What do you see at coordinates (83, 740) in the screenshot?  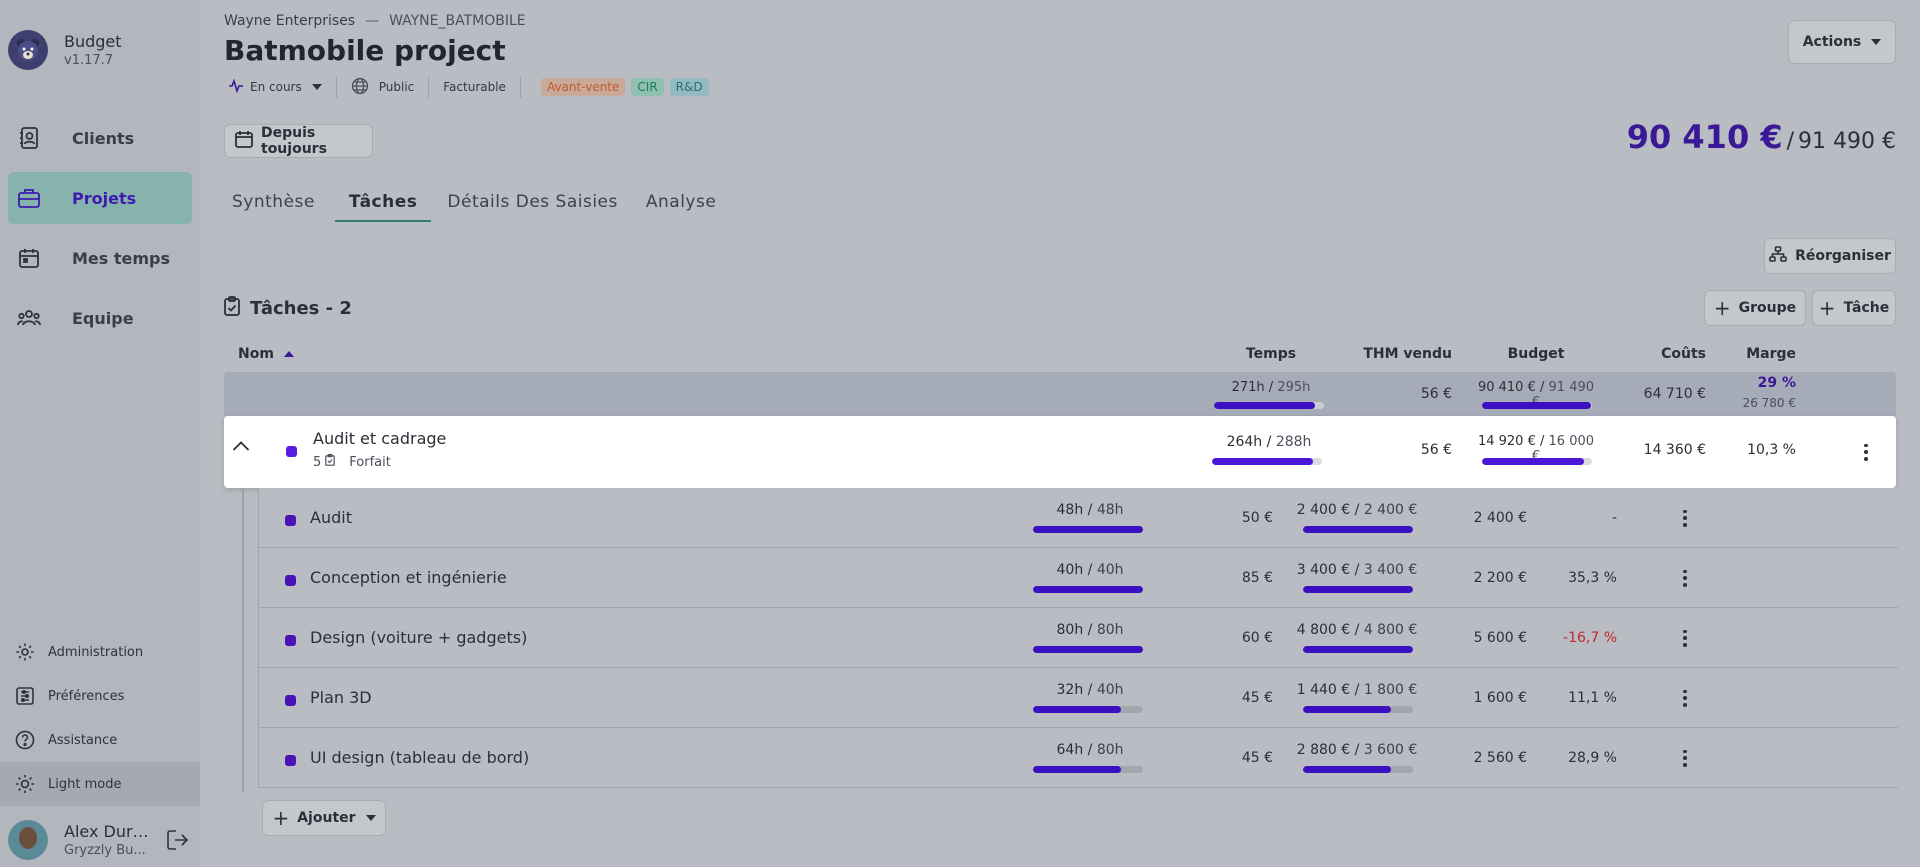 I see `bnav-label: Assistance` at bounding box center [83, 740].